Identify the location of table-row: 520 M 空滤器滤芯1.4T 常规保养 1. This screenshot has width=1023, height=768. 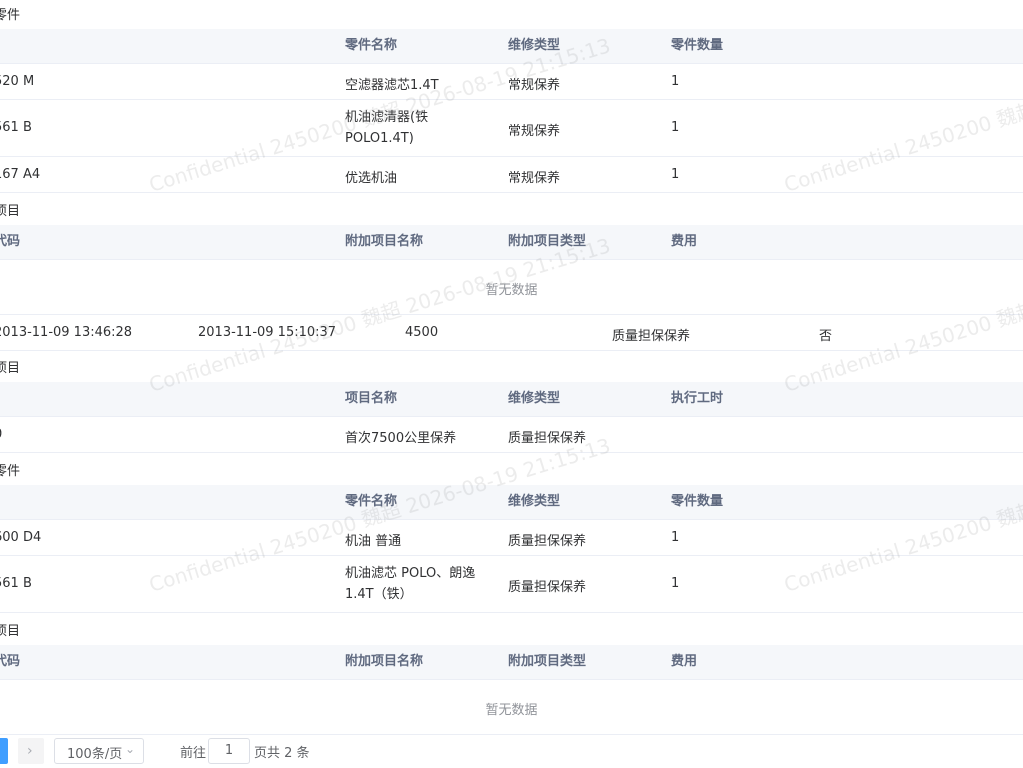
(511, 82).